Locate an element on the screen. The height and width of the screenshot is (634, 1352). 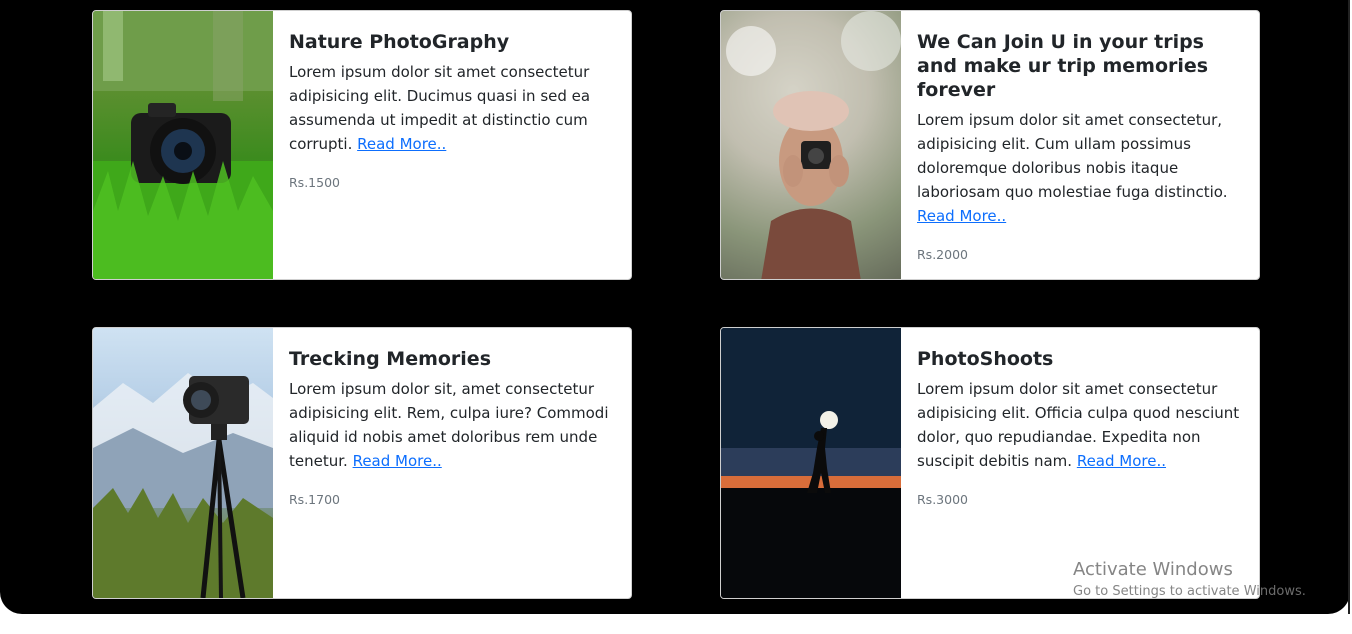
card-image-camera-on-tripod is located at coordinates (183, 463).